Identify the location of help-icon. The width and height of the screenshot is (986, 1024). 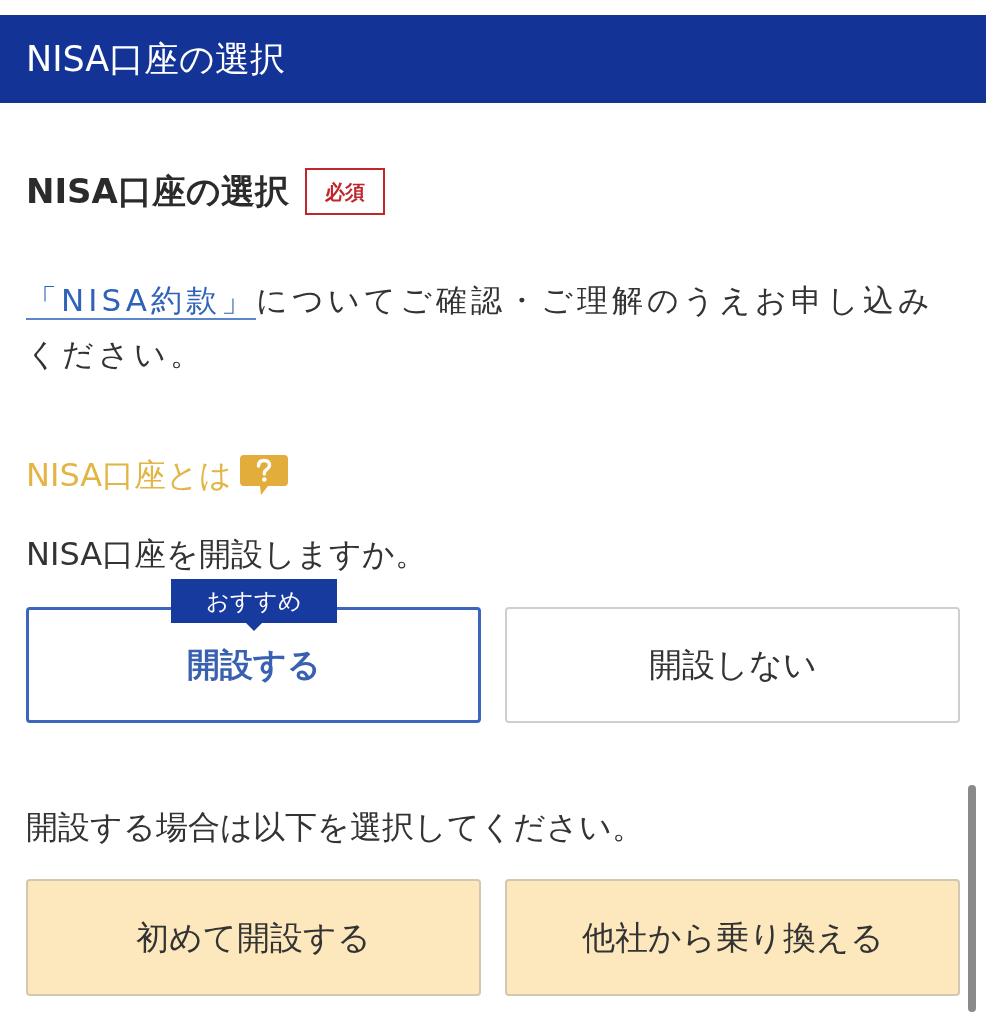
(264, 475).